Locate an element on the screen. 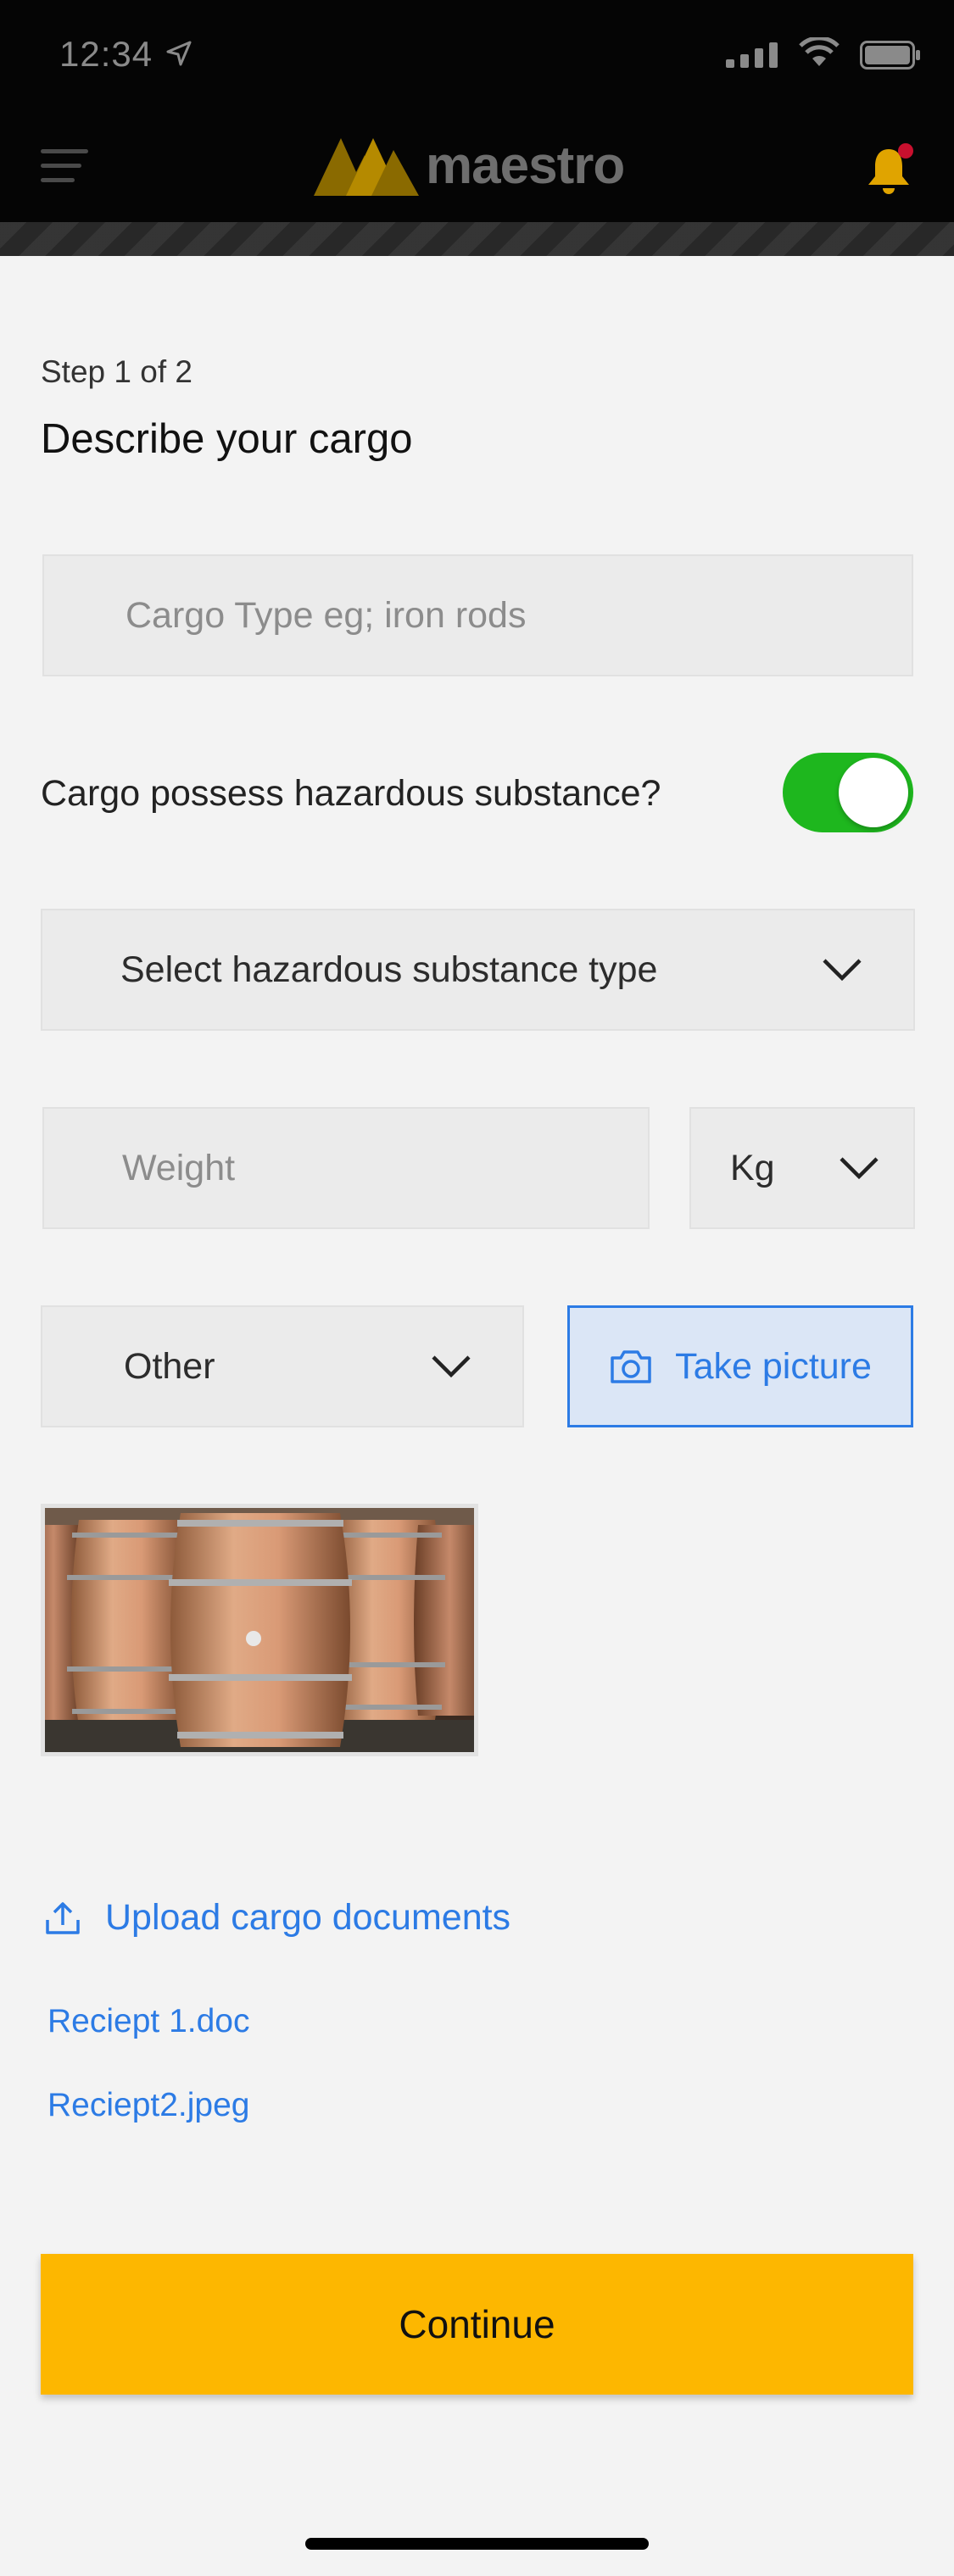  weight-placeholder: Weight is located at coordinates (179, 1167).